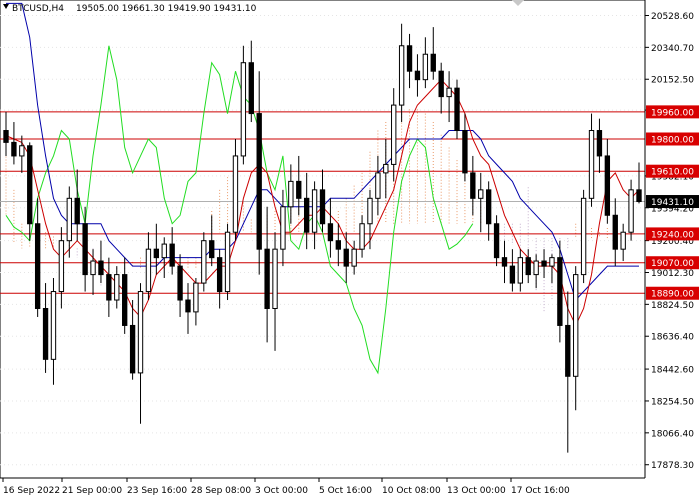 The height and width of the screenshot is (499, 699). I want to click on price-tick-label: 18442.60, so click(672, 371).